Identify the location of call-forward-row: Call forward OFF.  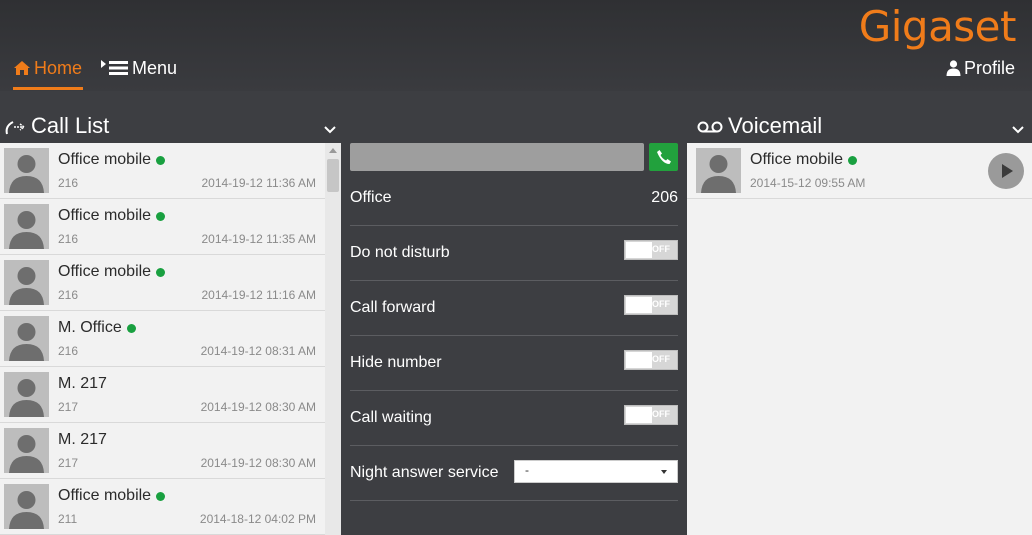
(514, 308).